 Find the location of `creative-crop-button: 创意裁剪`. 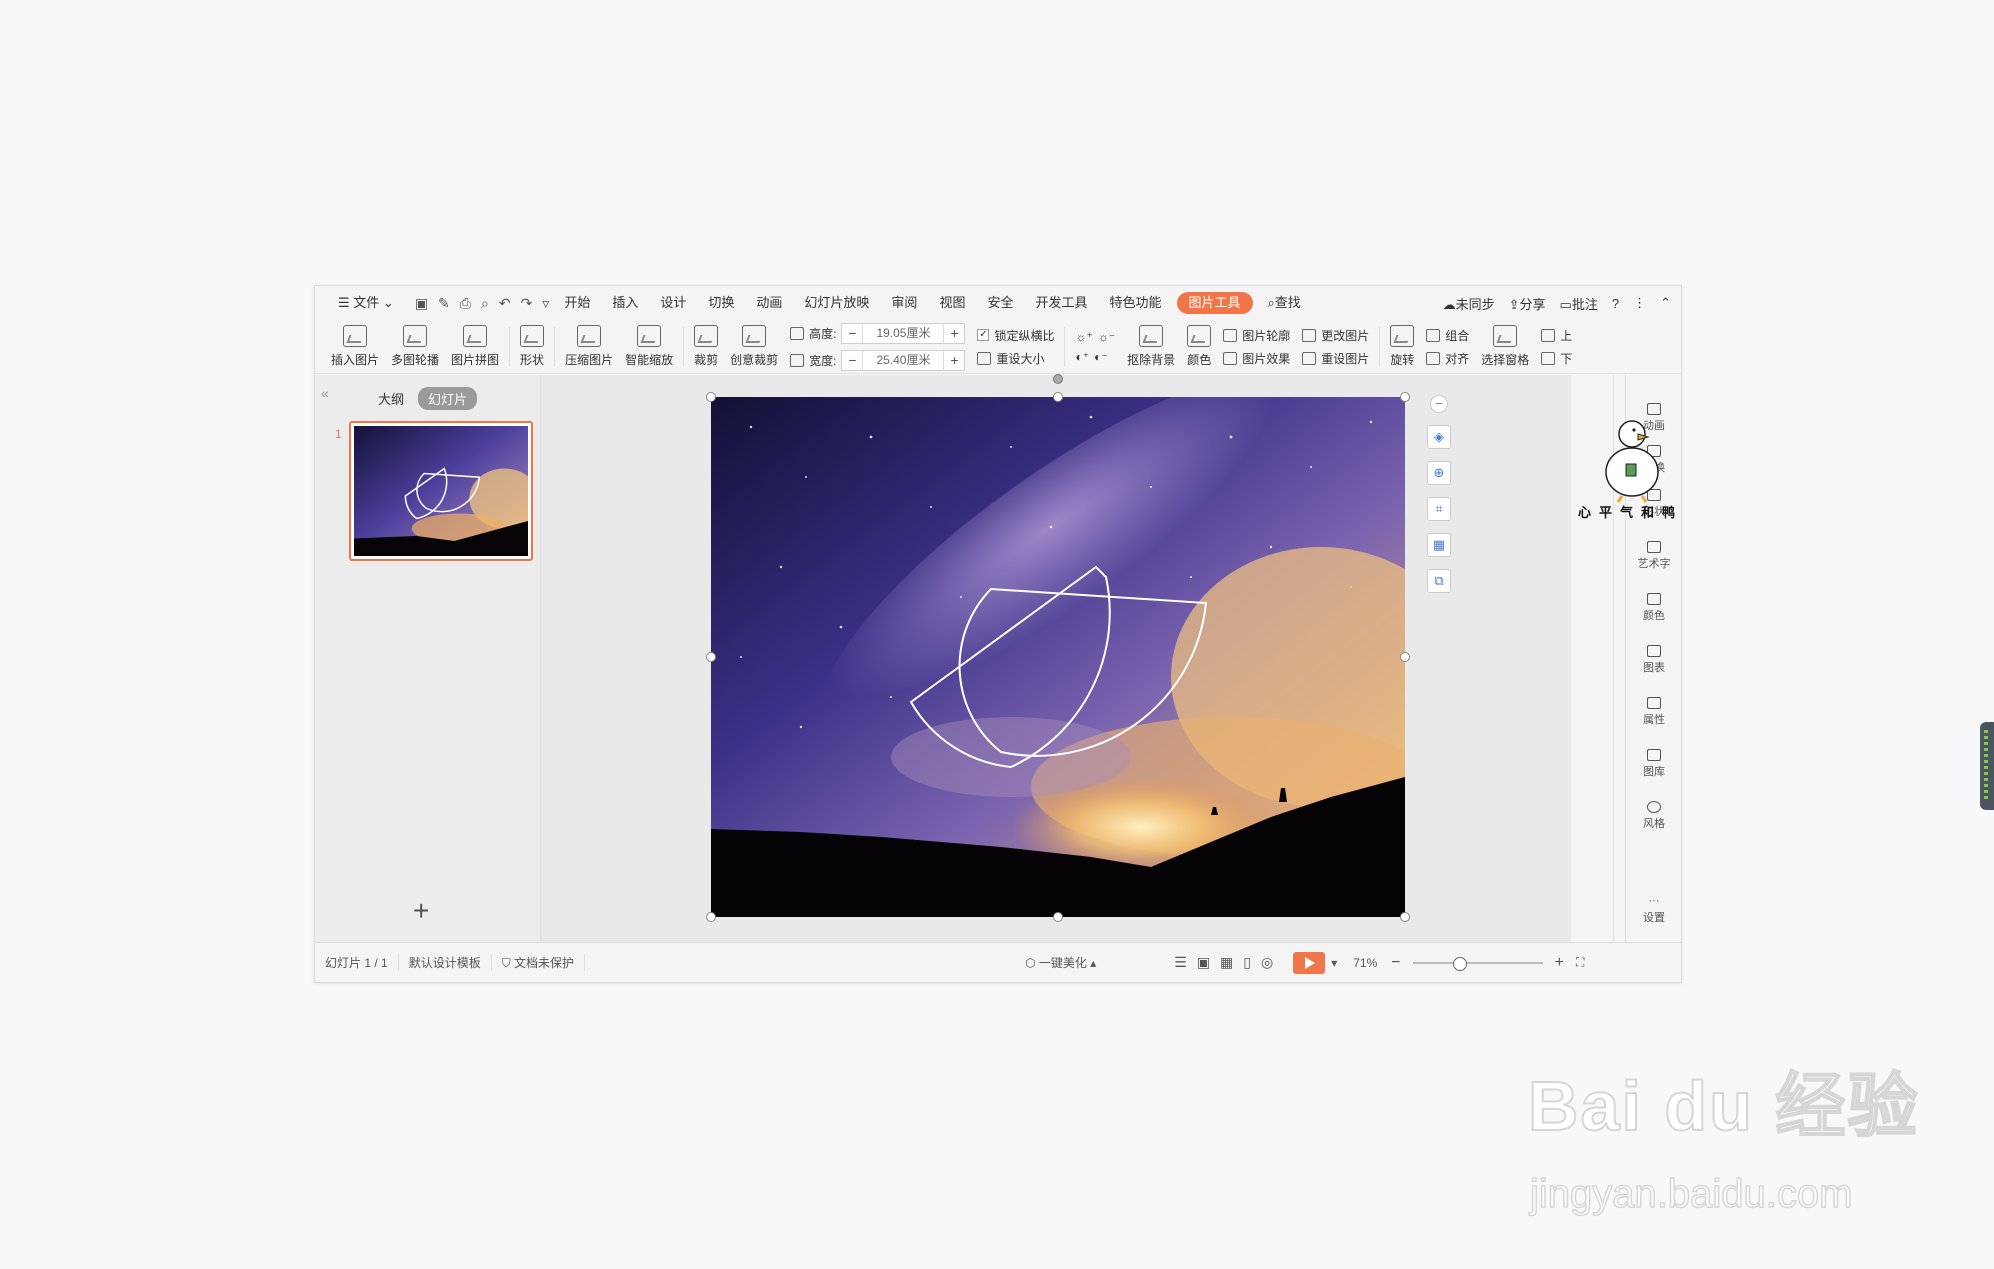

creative-crop-button: 创意裁剪 is located at coordinates (754, 347).